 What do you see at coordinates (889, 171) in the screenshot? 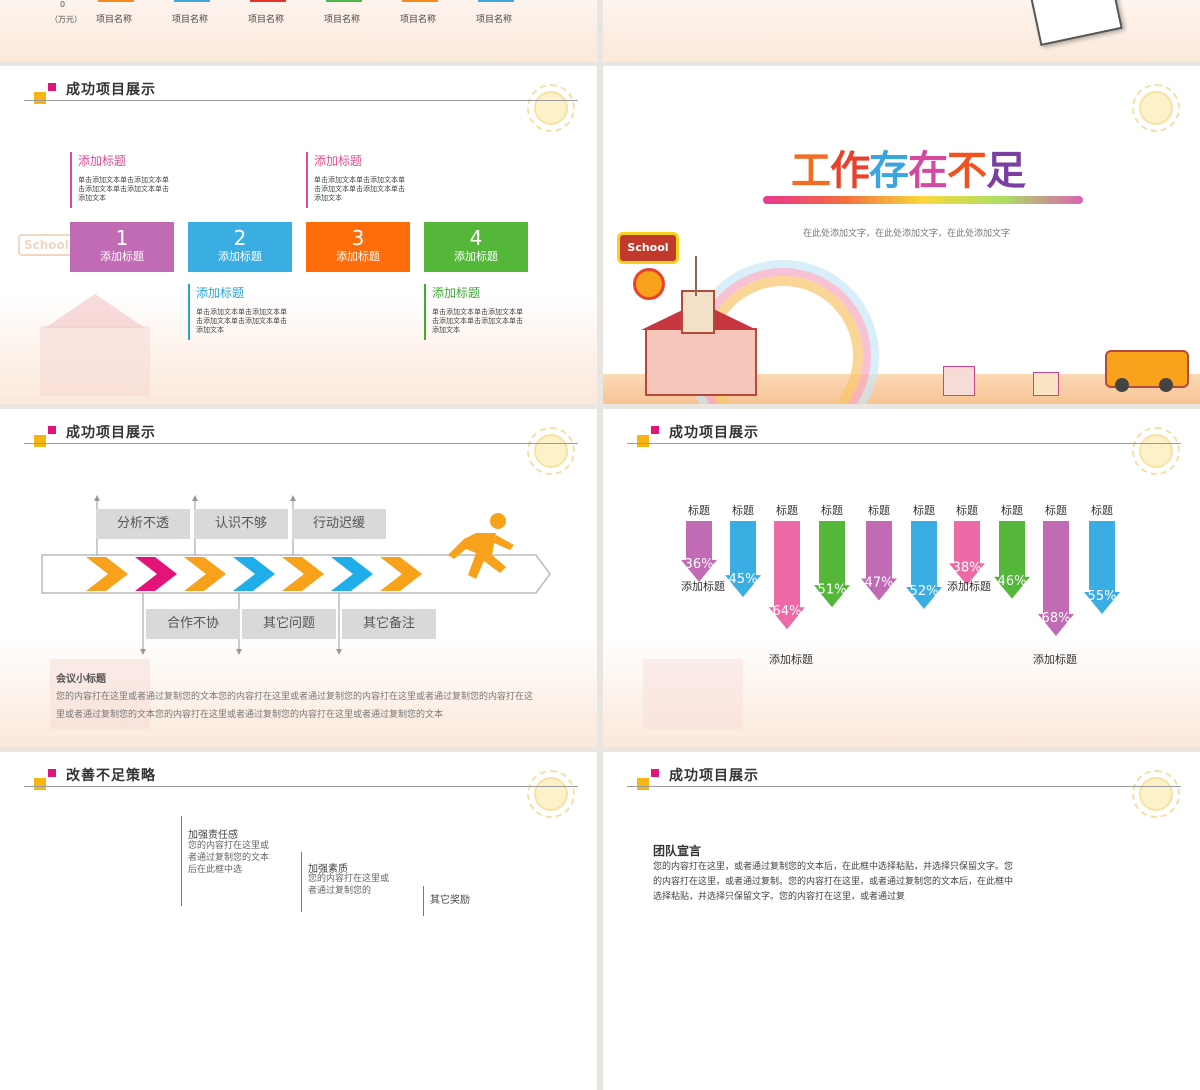
I see `title-char: 存` at bounding box center [889, 171].